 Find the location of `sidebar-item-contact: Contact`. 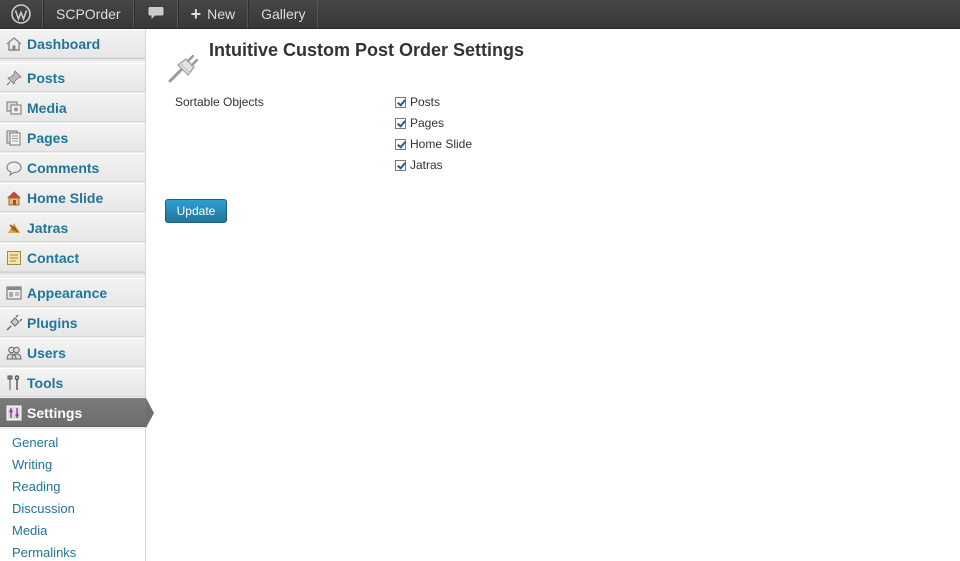

sidebar-item-contact: Contact is located at coordinates (72, 257).